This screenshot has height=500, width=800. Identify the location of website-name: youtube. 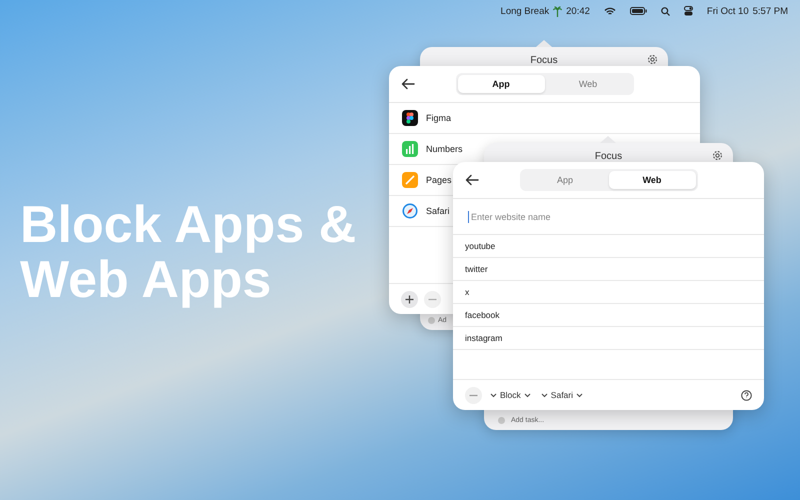
(480, 246).